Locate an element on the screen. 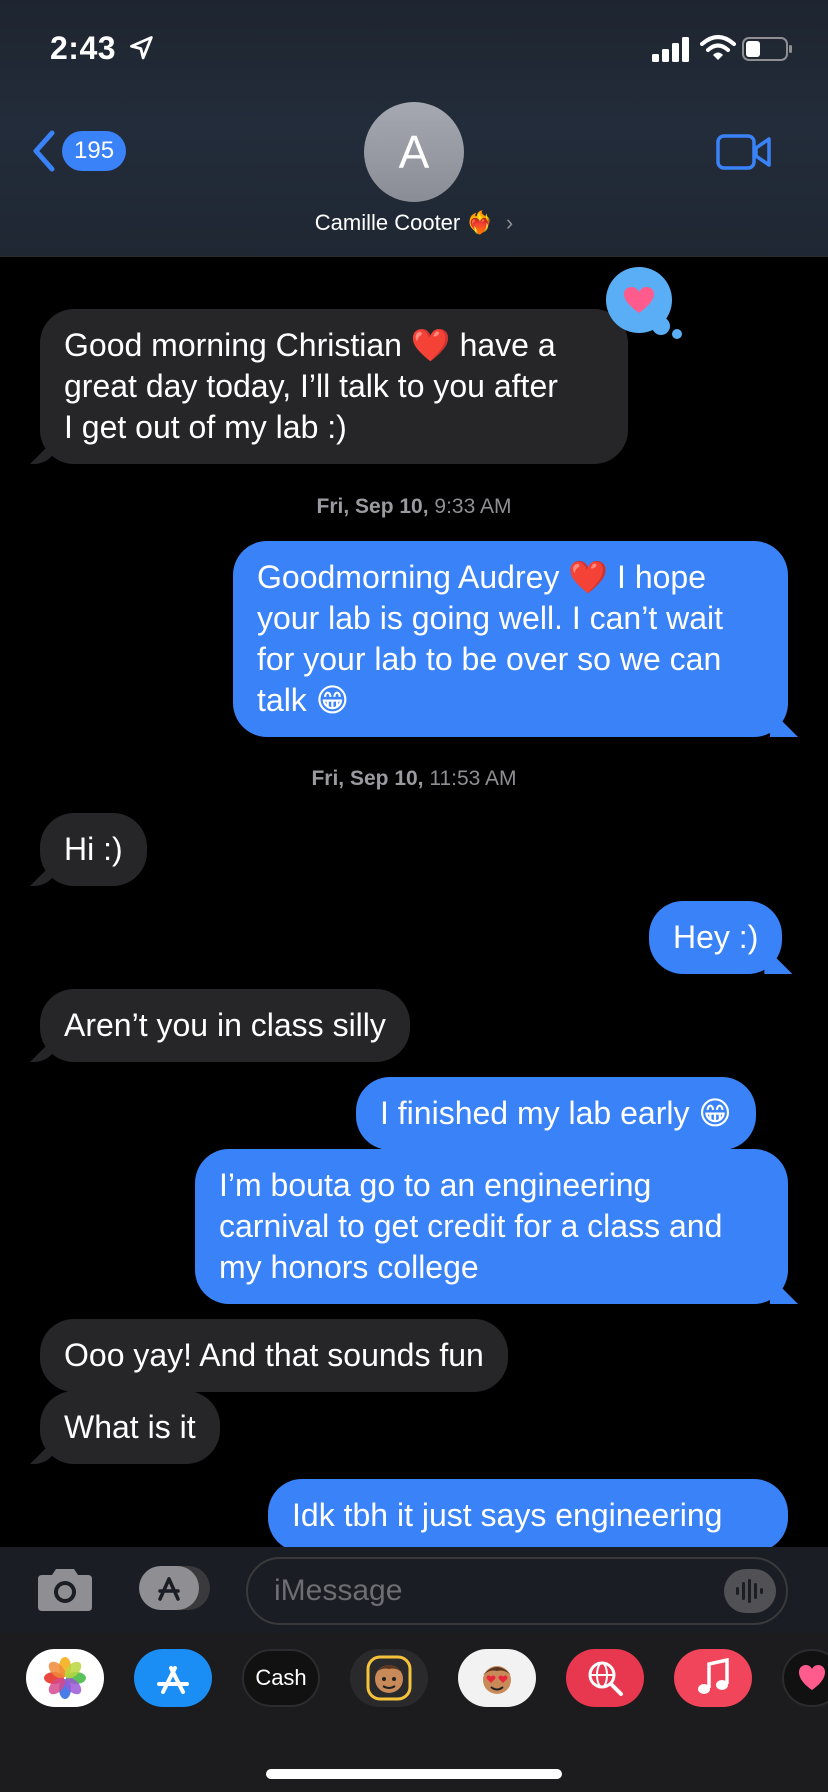  wifi-icon is located at coordinates (718, 47).